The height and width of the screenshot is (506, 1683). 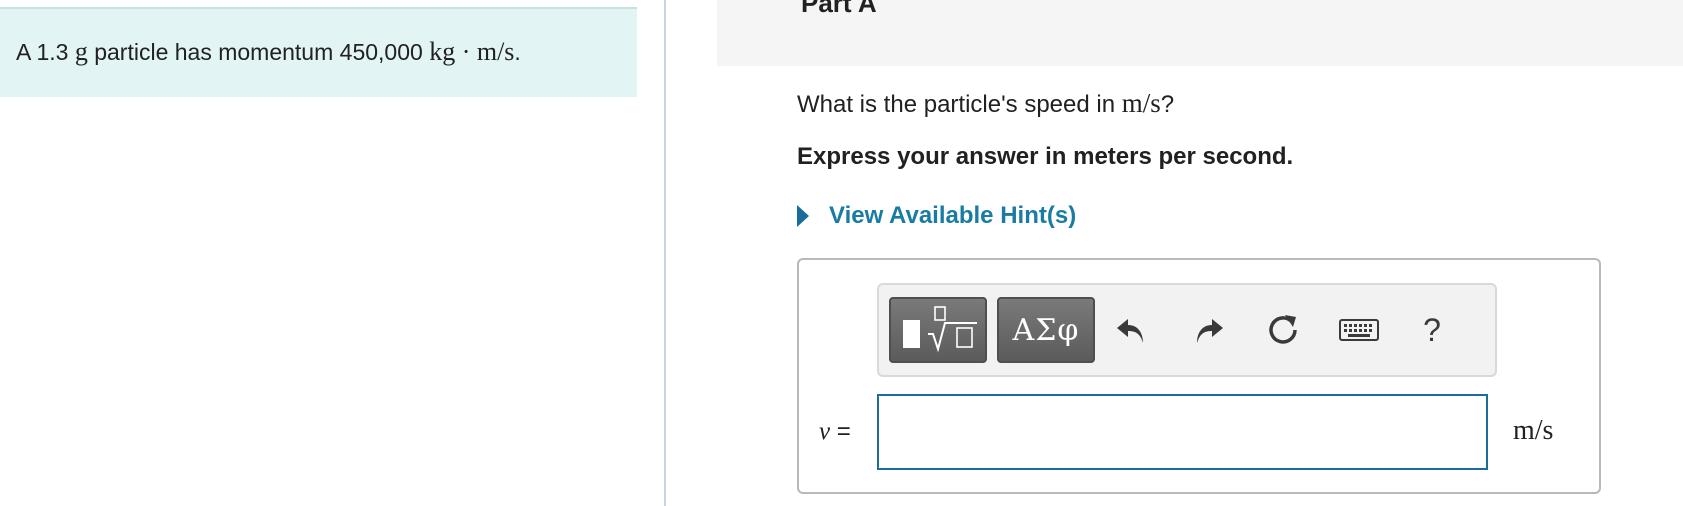 What do you see at coordinates (959, 104) in the screenshot?
I see `question-prefix: What is the particle's speed in` at bounding box center [959, 104].